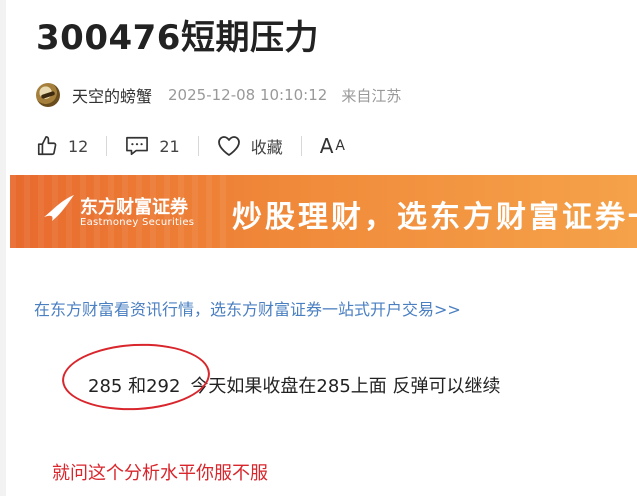 This screenshot has height=496, width=637. What do you see at coordinates (62, 146) in the screenshot?
I see `like-button: 12` at bounding box center [62, 146].